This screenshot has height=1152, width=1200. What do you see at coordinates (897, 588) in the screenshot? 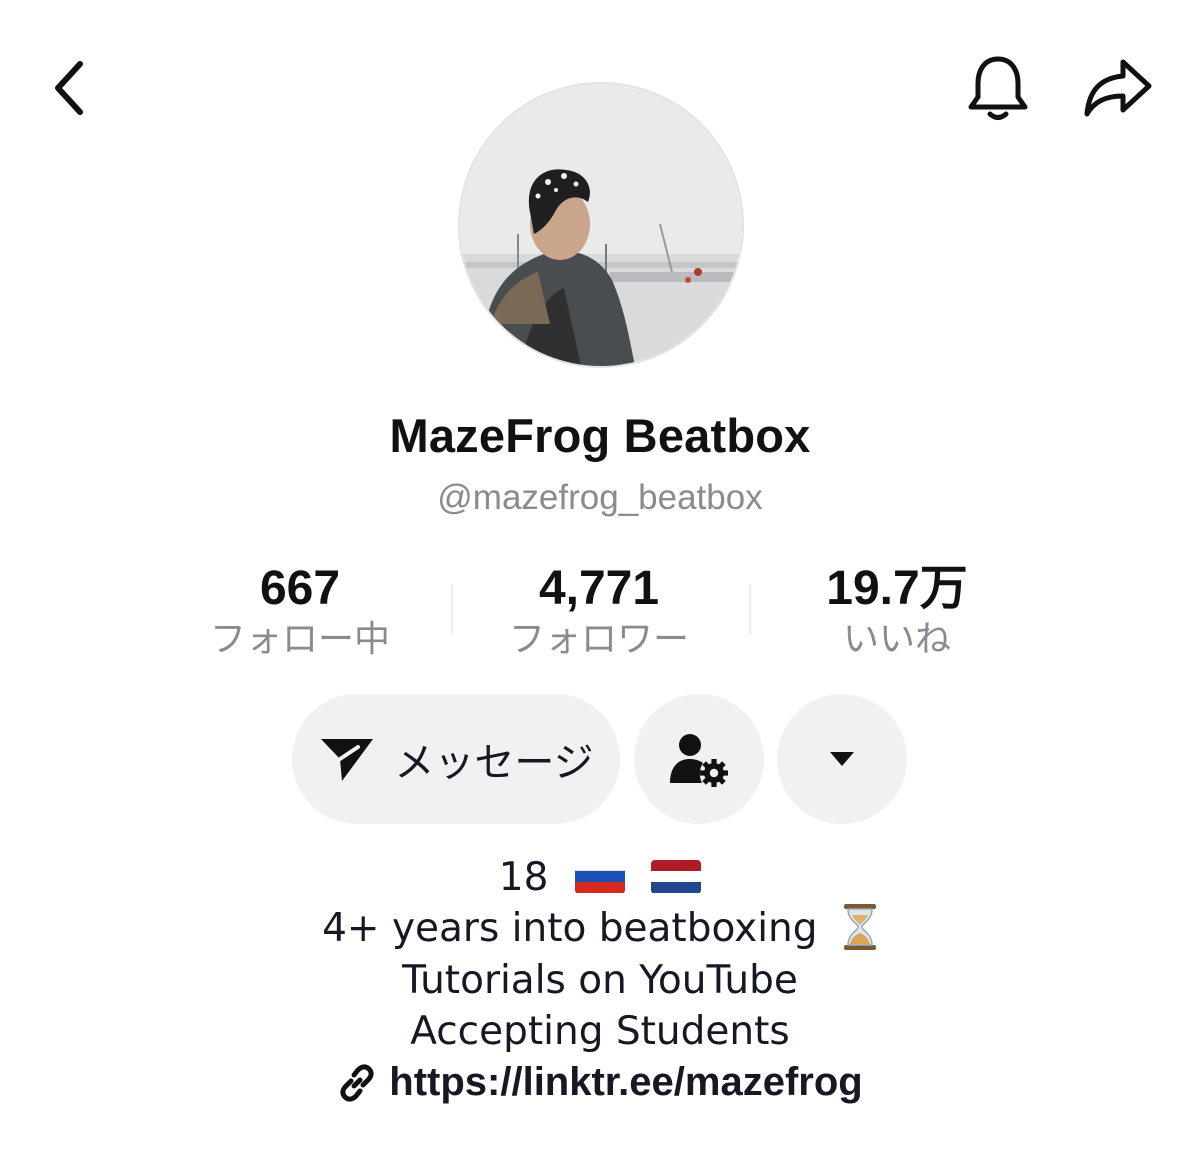
I see `likes-count: 19.7万` at bounding box center [897, 588].